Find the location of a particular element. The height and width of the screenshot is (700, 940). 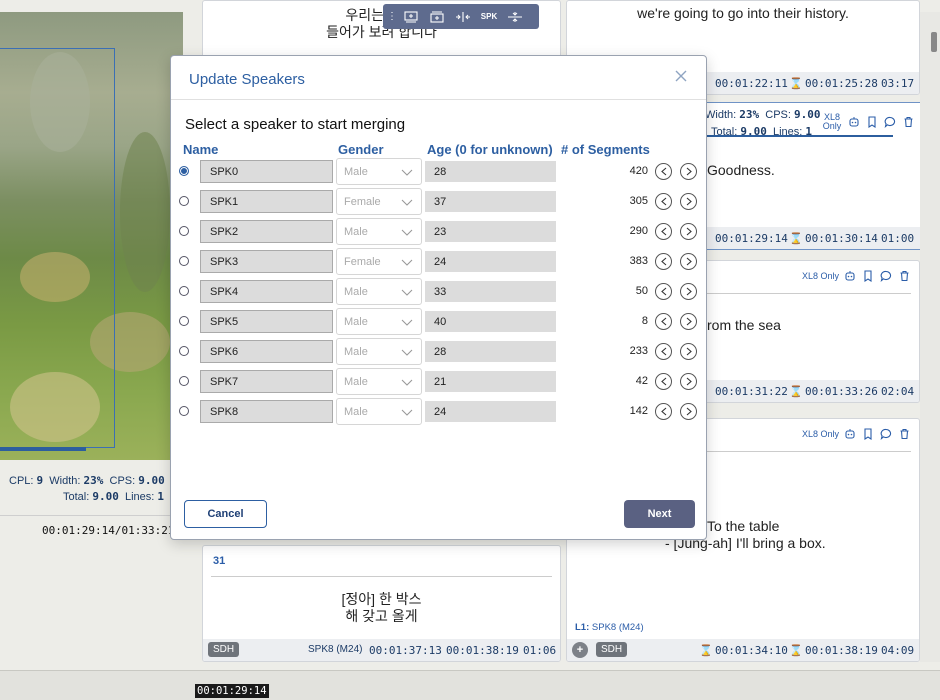

insert-above-icon is located at coordinates (411, 17).